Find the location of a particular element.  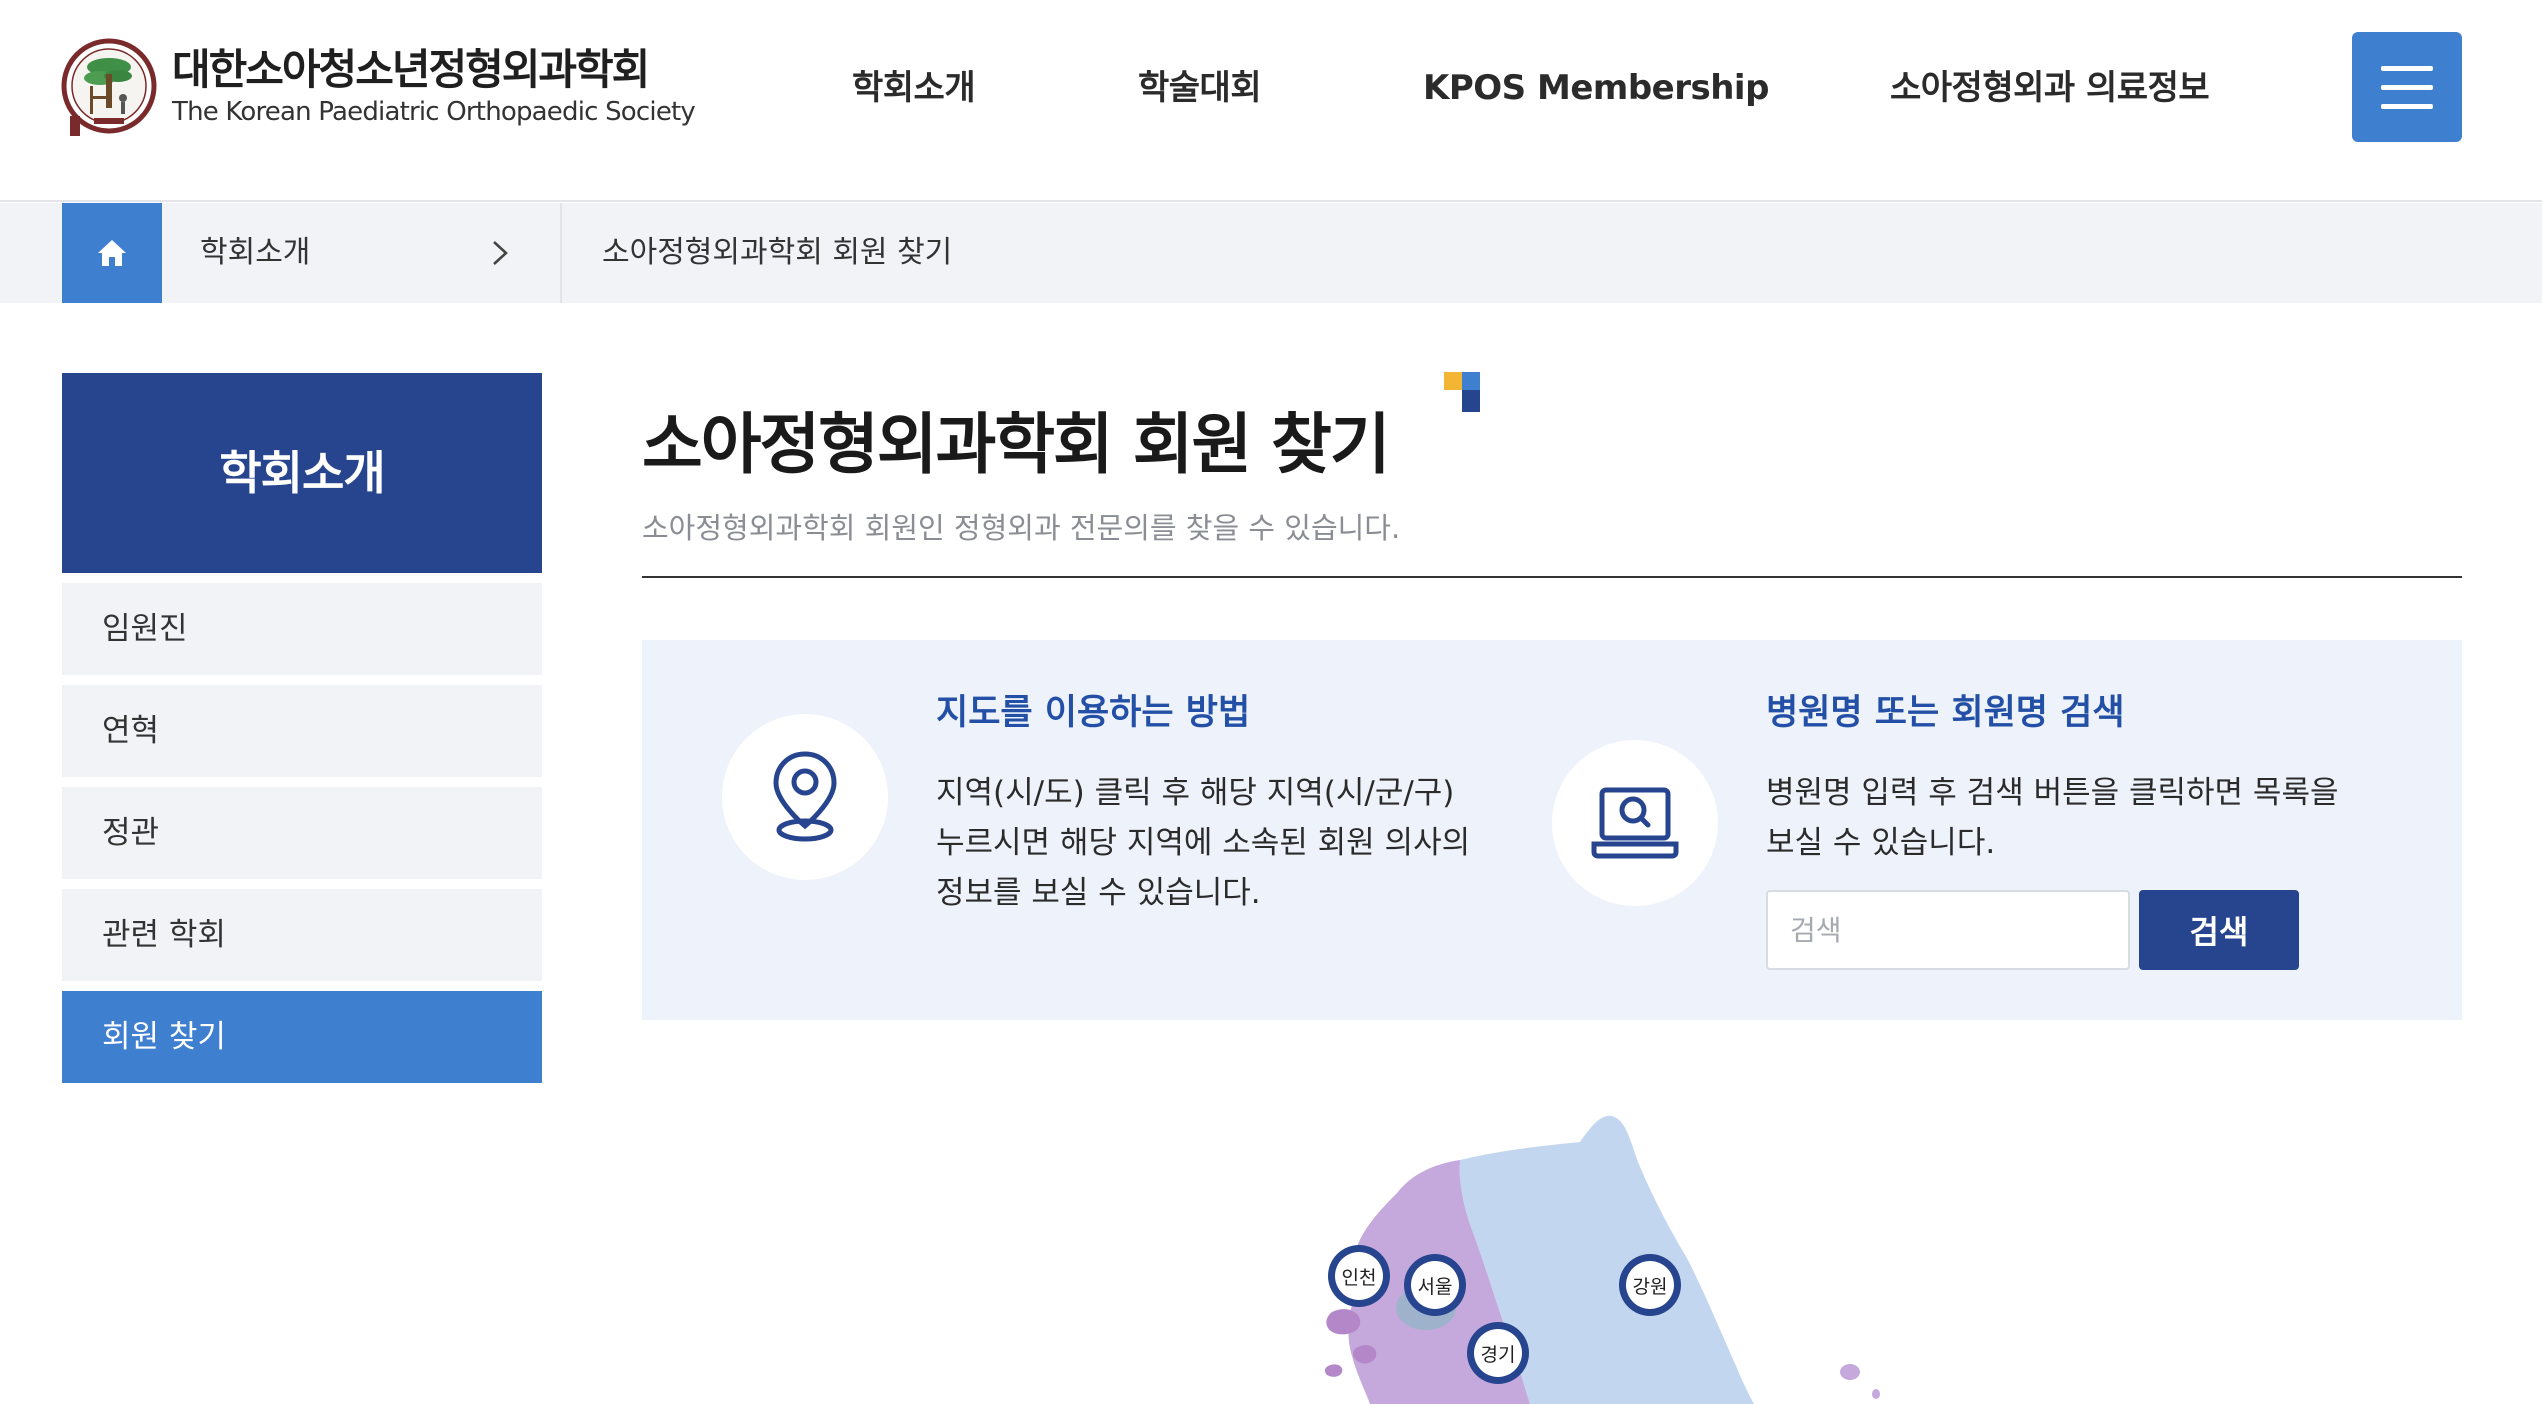

region-label-incheon: 인천 is located at coordinates (1359, 1278).